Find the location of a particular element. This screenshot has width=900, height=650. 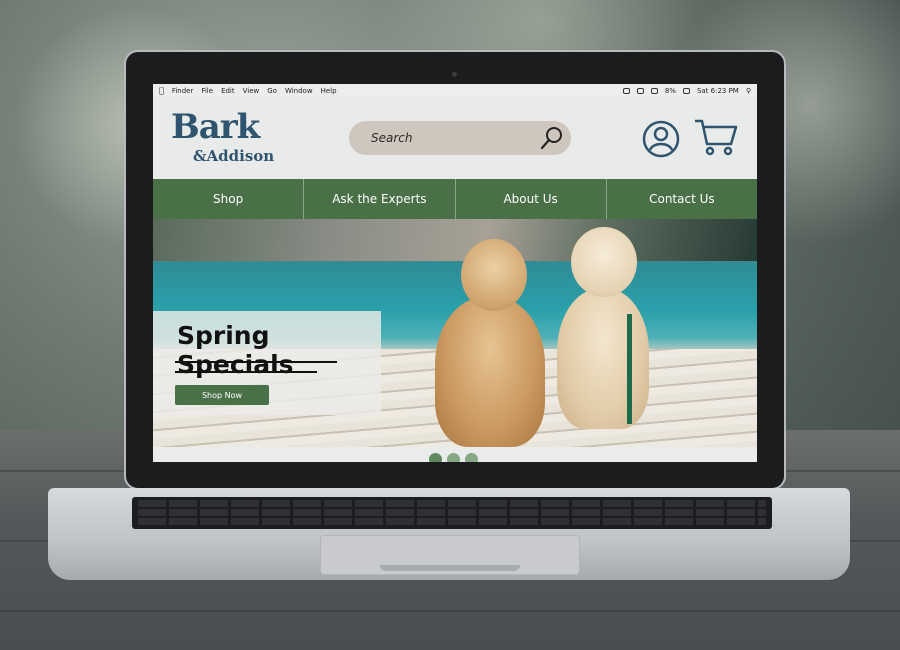

menubar-status: 8% Sat 6:23 PM ⚲ is located at coordinates (686, 91).